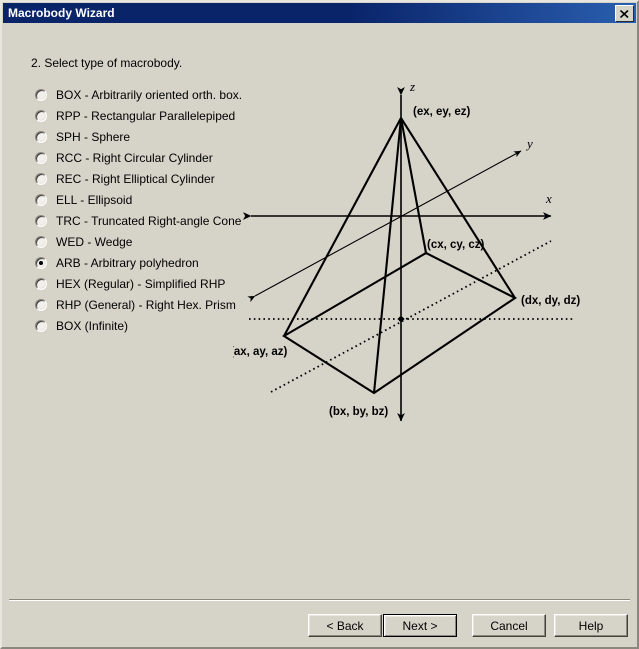 This screenshot has height=649, width=639. Describe the element at coordinates (134, 157) in the screenshot. I see `radio-option-label: RCC - Right Circular Cylinder` at that location.